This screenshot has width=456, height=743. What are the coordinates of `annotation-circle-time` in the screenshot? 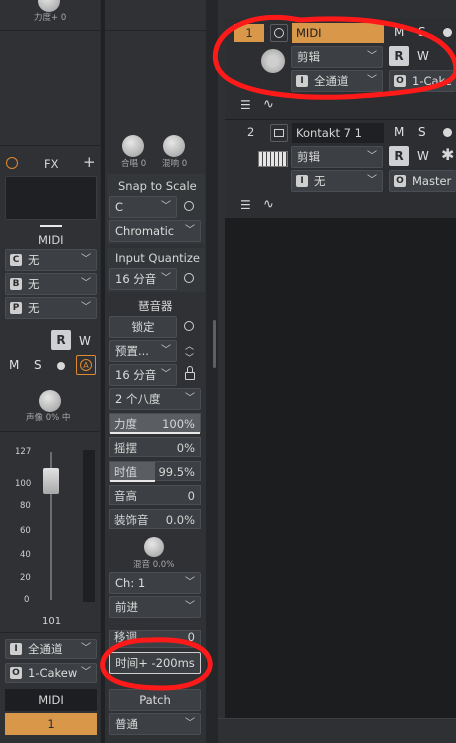 It's located at (156, 664).